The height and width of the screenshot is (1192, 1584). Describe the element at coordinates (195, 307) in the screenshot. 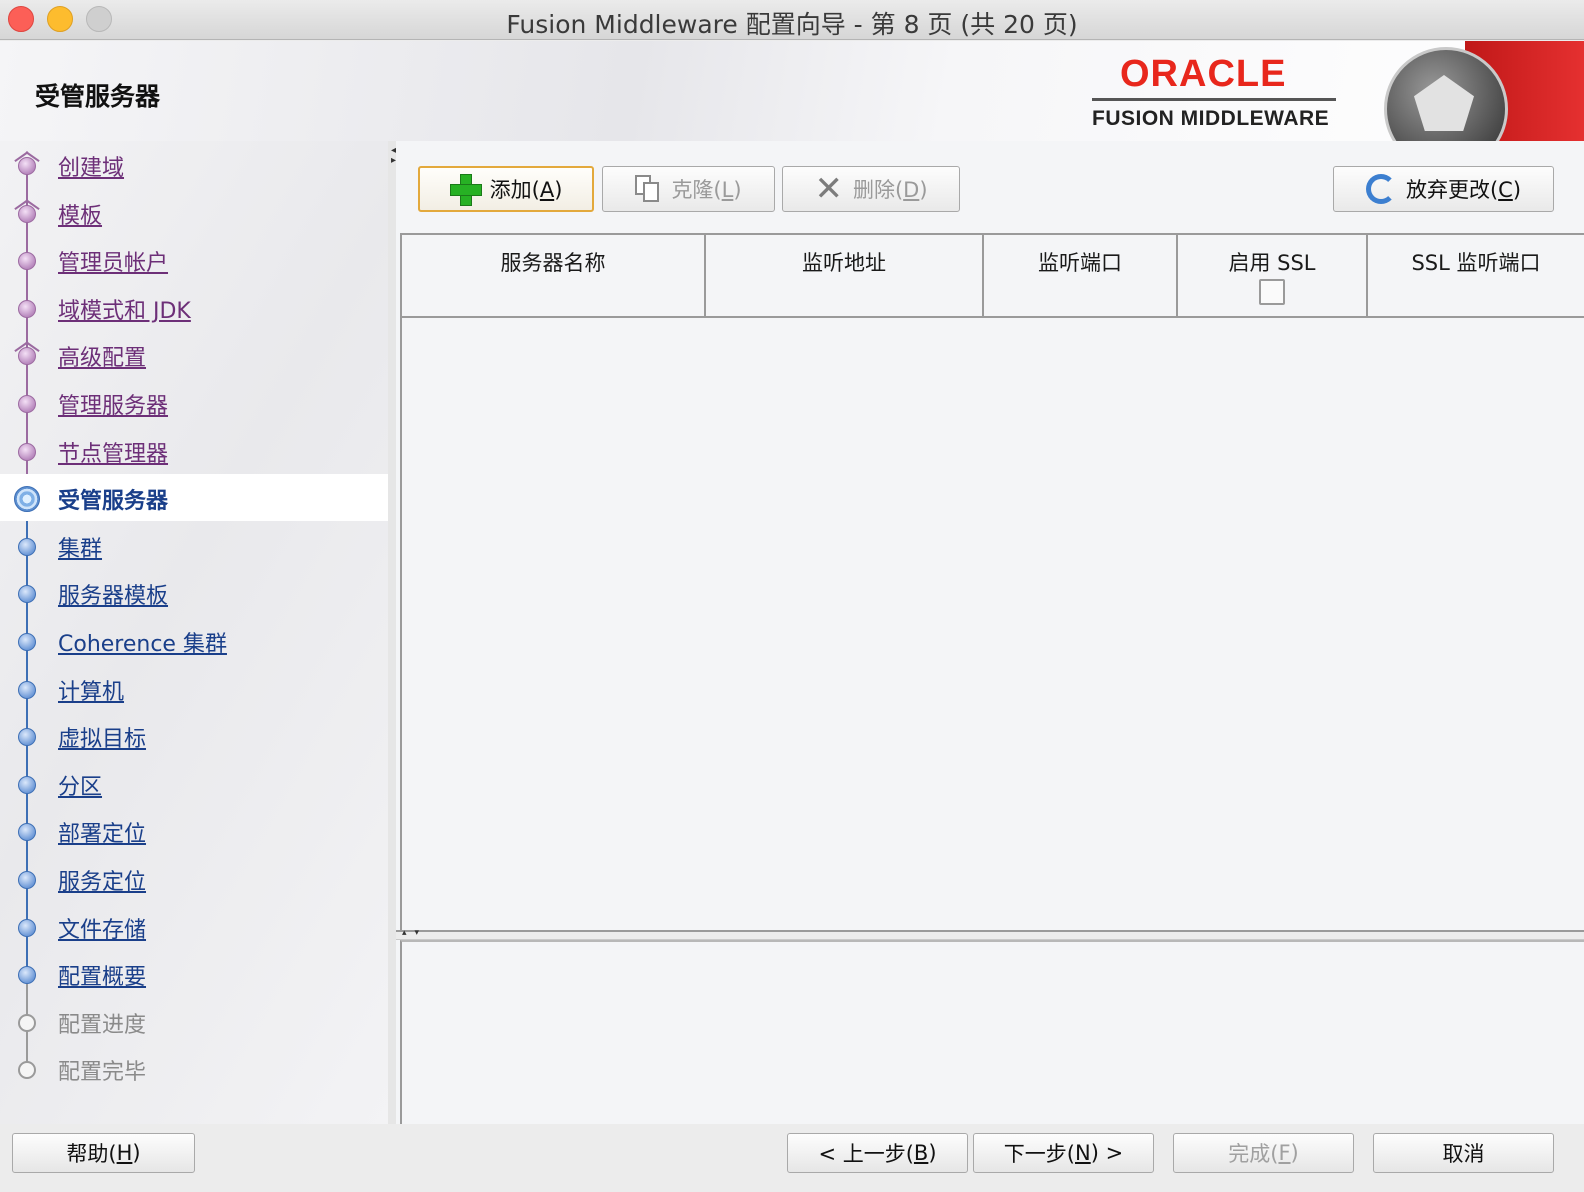

I see `nav-step-item: 域模式和 JDK` at that location.